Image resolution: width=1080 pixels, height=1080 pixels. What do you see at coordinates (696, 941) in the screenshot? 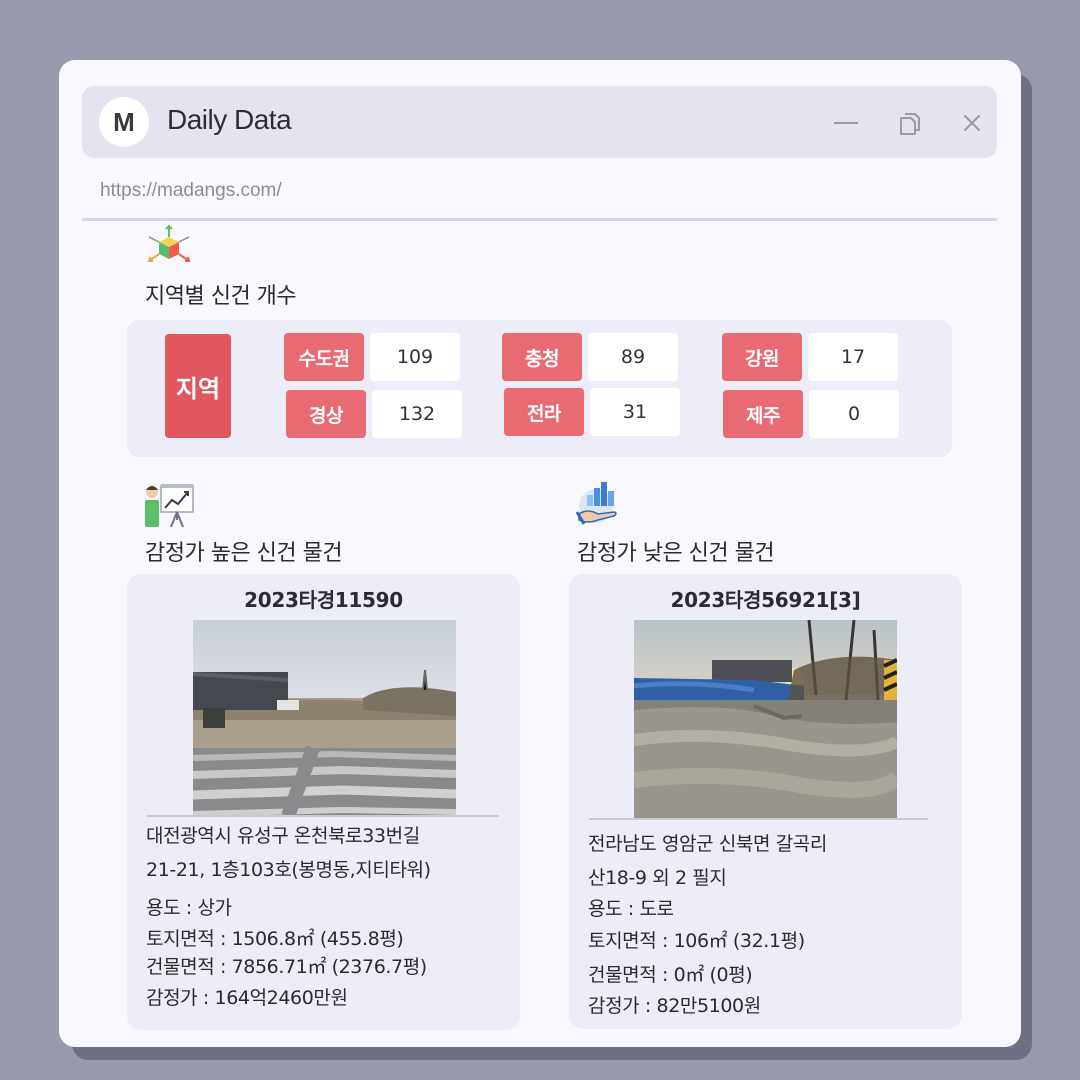
I see `low-land-area: 토지면적 : 106㎡ (32.1평)` at bounding box center [696, 941].